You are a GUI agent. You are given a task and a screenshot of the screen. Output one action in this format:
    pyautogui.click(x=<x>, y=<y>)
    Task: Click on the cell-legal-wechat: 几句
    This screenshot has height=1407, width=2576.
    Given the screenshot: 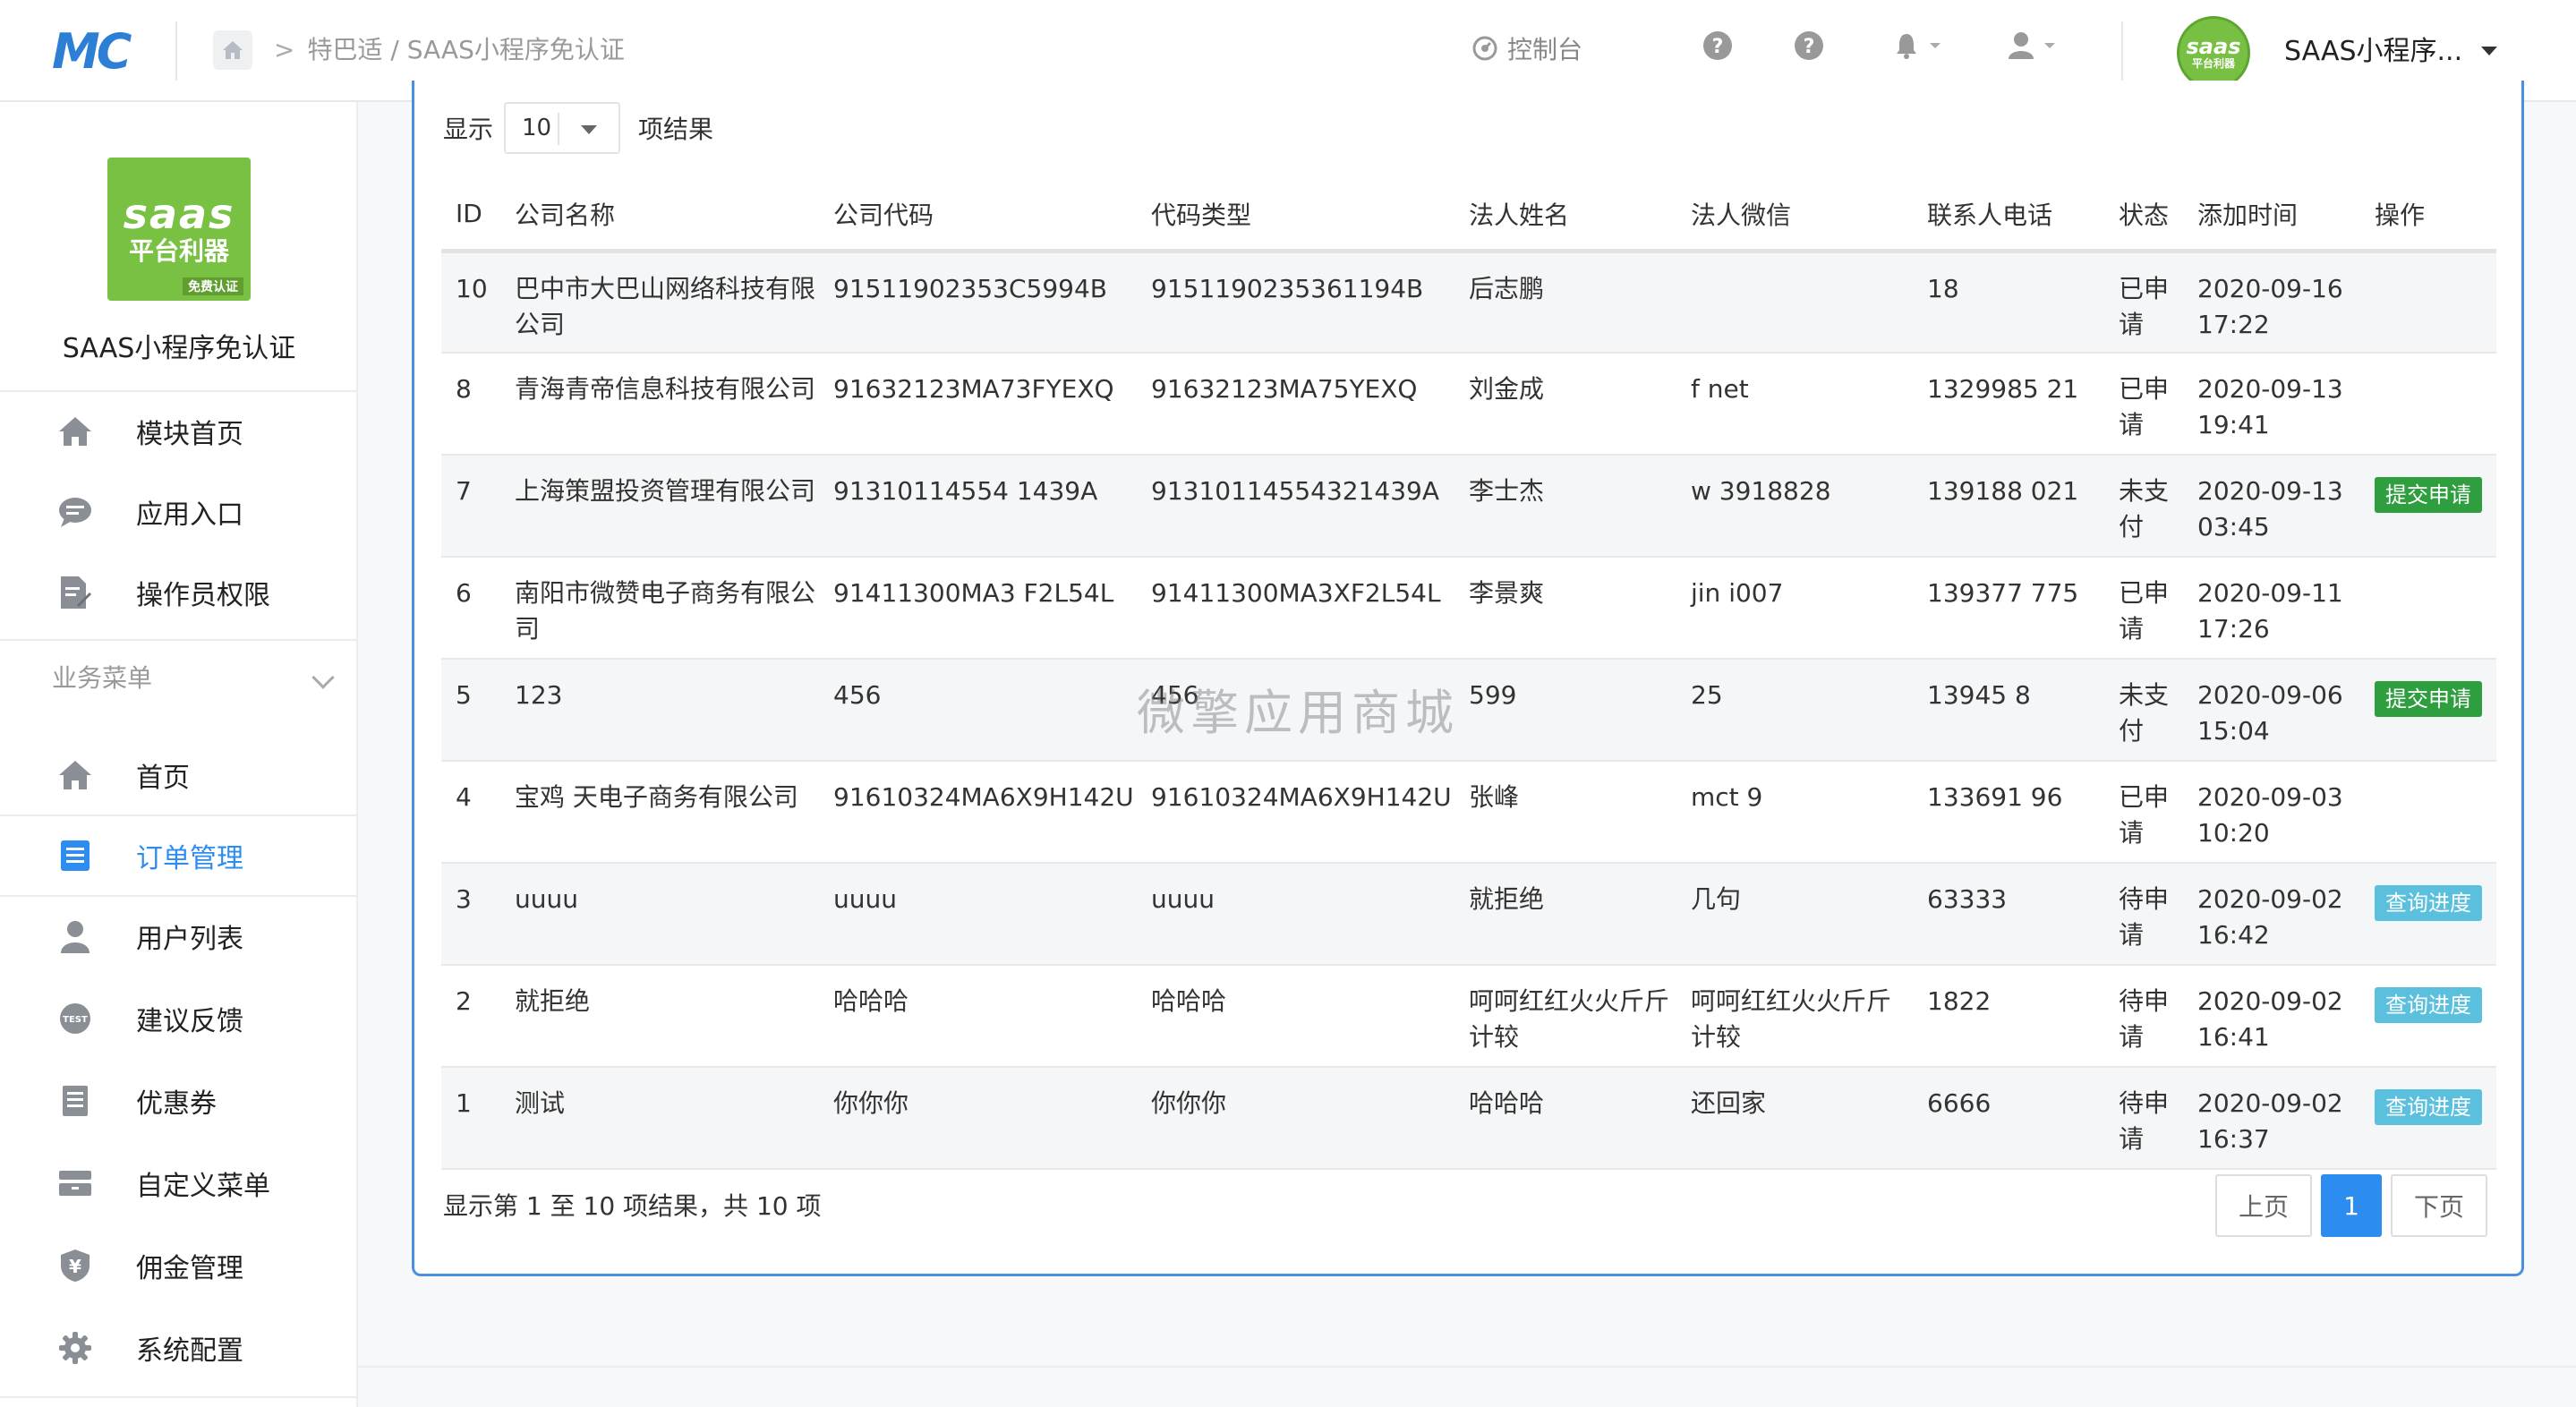 What is the action you would take?
    pyautogui.click(x=1794, y=914)
    